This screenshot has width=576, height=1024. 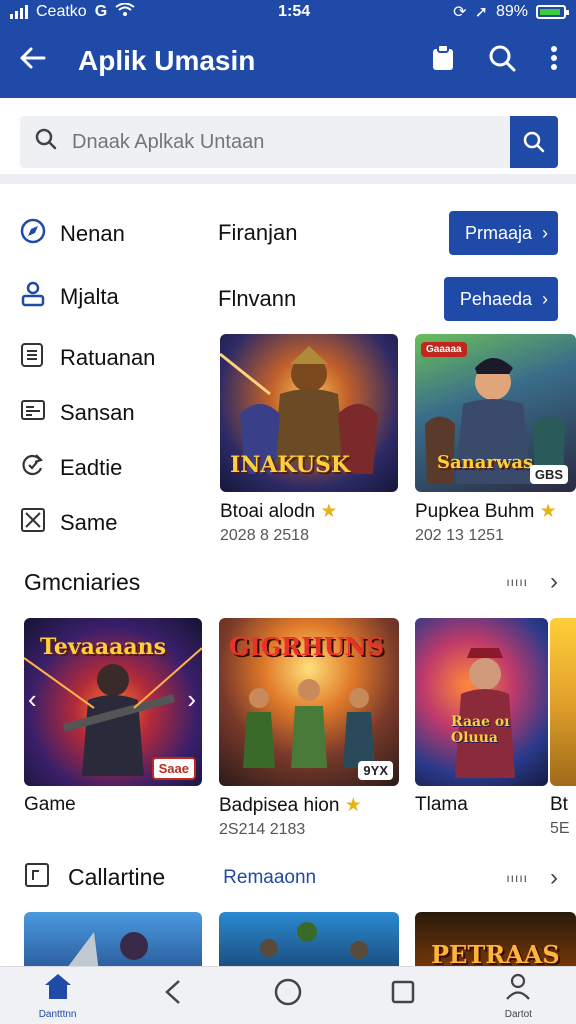 I want to click on game-thumbnail: Gaaaaa Sanarwas GBS, so click(x=495, y=413).